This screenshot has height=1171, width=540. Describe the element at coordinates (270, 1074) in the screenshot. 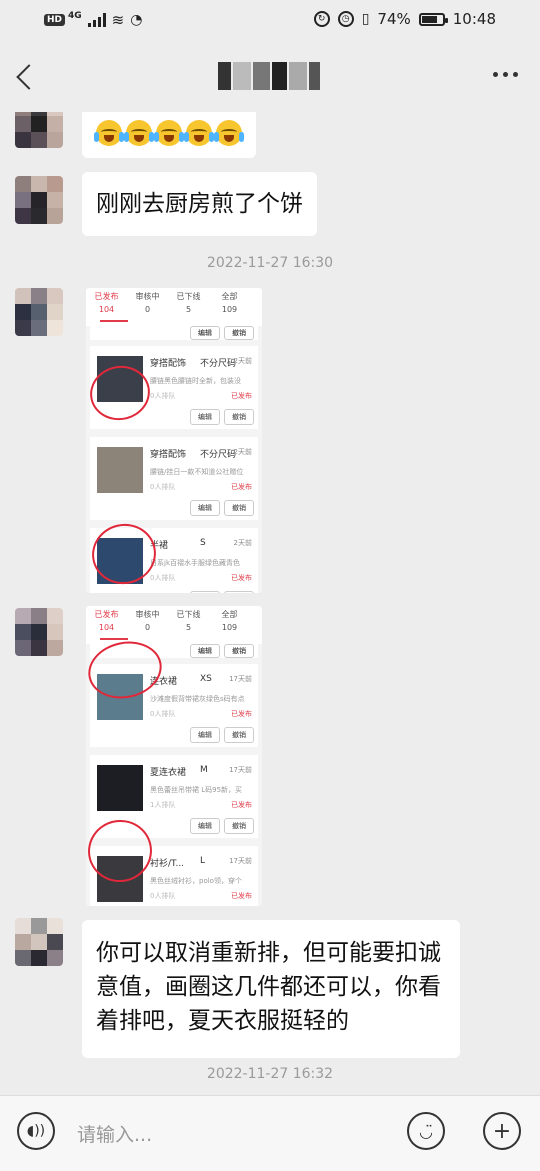

I see `timestamp: 2022-11-27 16:32` at that location.